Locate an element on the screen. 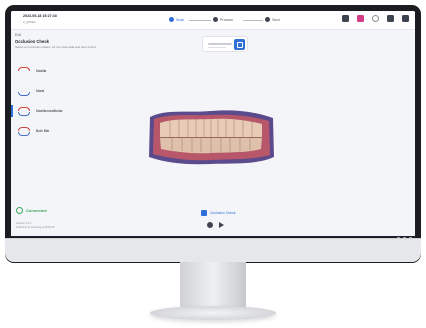  scan-controls is located at coordinates (215, 225).